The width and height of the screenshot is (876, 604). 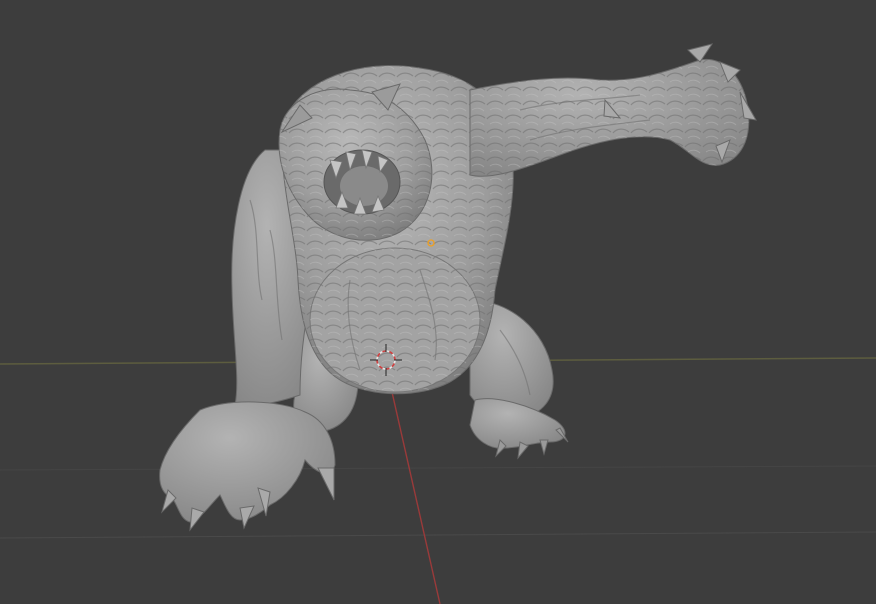 I want to click on left-hand, so click(x=247, y=462).